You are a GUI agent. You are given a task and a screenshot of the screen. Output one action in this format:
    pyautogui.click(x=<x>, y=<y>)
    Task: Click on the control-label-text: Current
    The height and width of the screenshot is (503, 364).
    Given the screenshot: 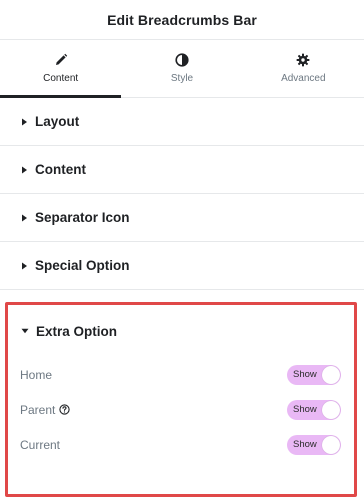 What is the action you would take?
    pyautogui.click(x=40, y=444)
    